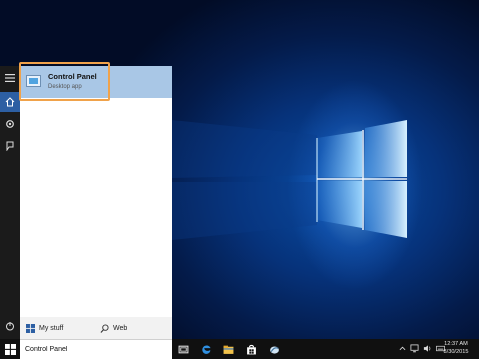  I want to click on hamburger-icon, so click(10, 78).